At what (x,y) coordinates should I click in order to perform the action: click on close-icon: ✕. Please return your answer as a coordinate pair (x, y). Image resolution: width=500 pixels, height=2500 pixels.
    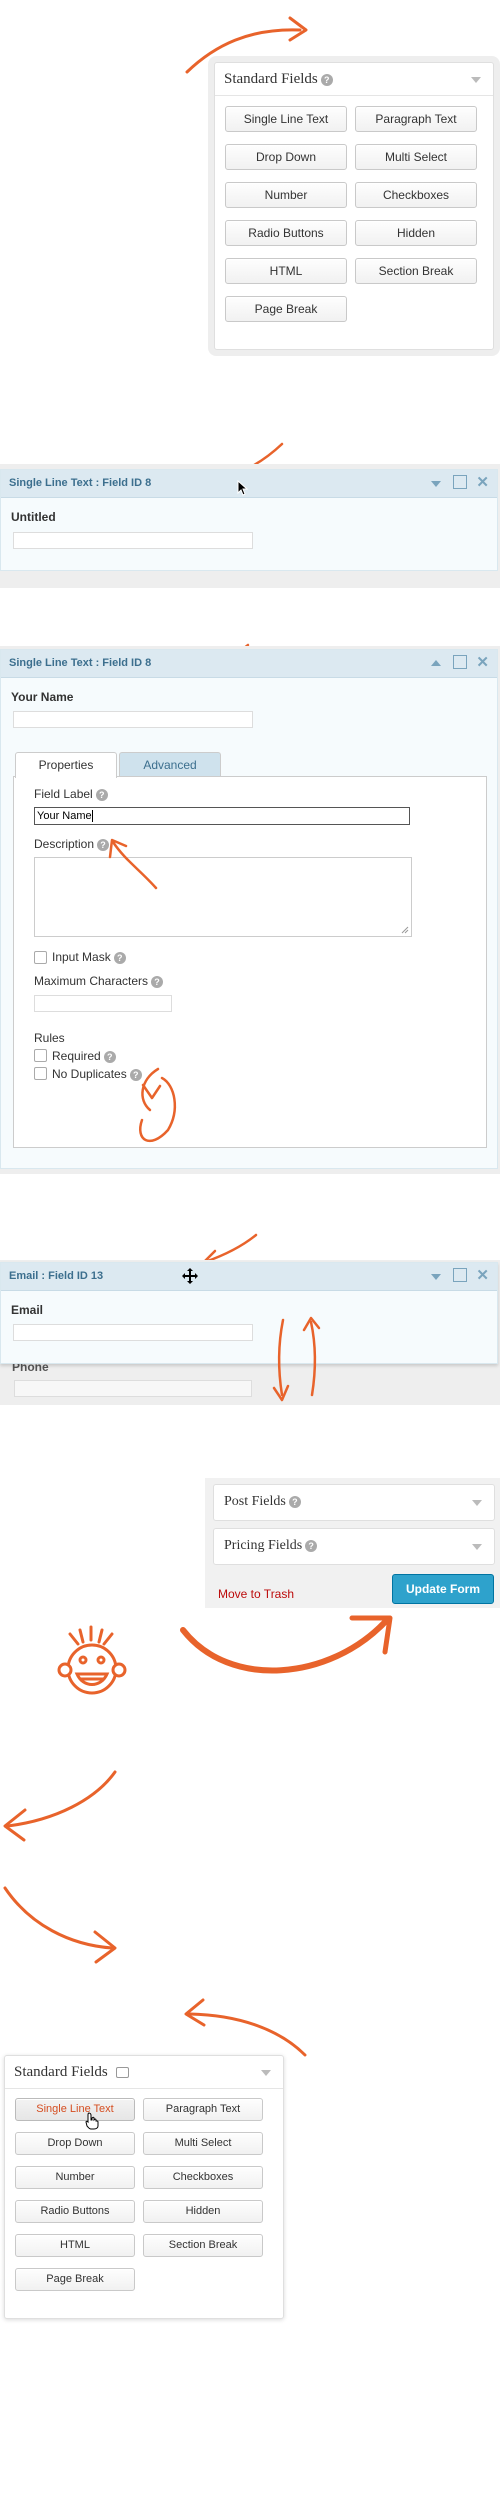
    Looking at the image, I should click on (482, 1275).